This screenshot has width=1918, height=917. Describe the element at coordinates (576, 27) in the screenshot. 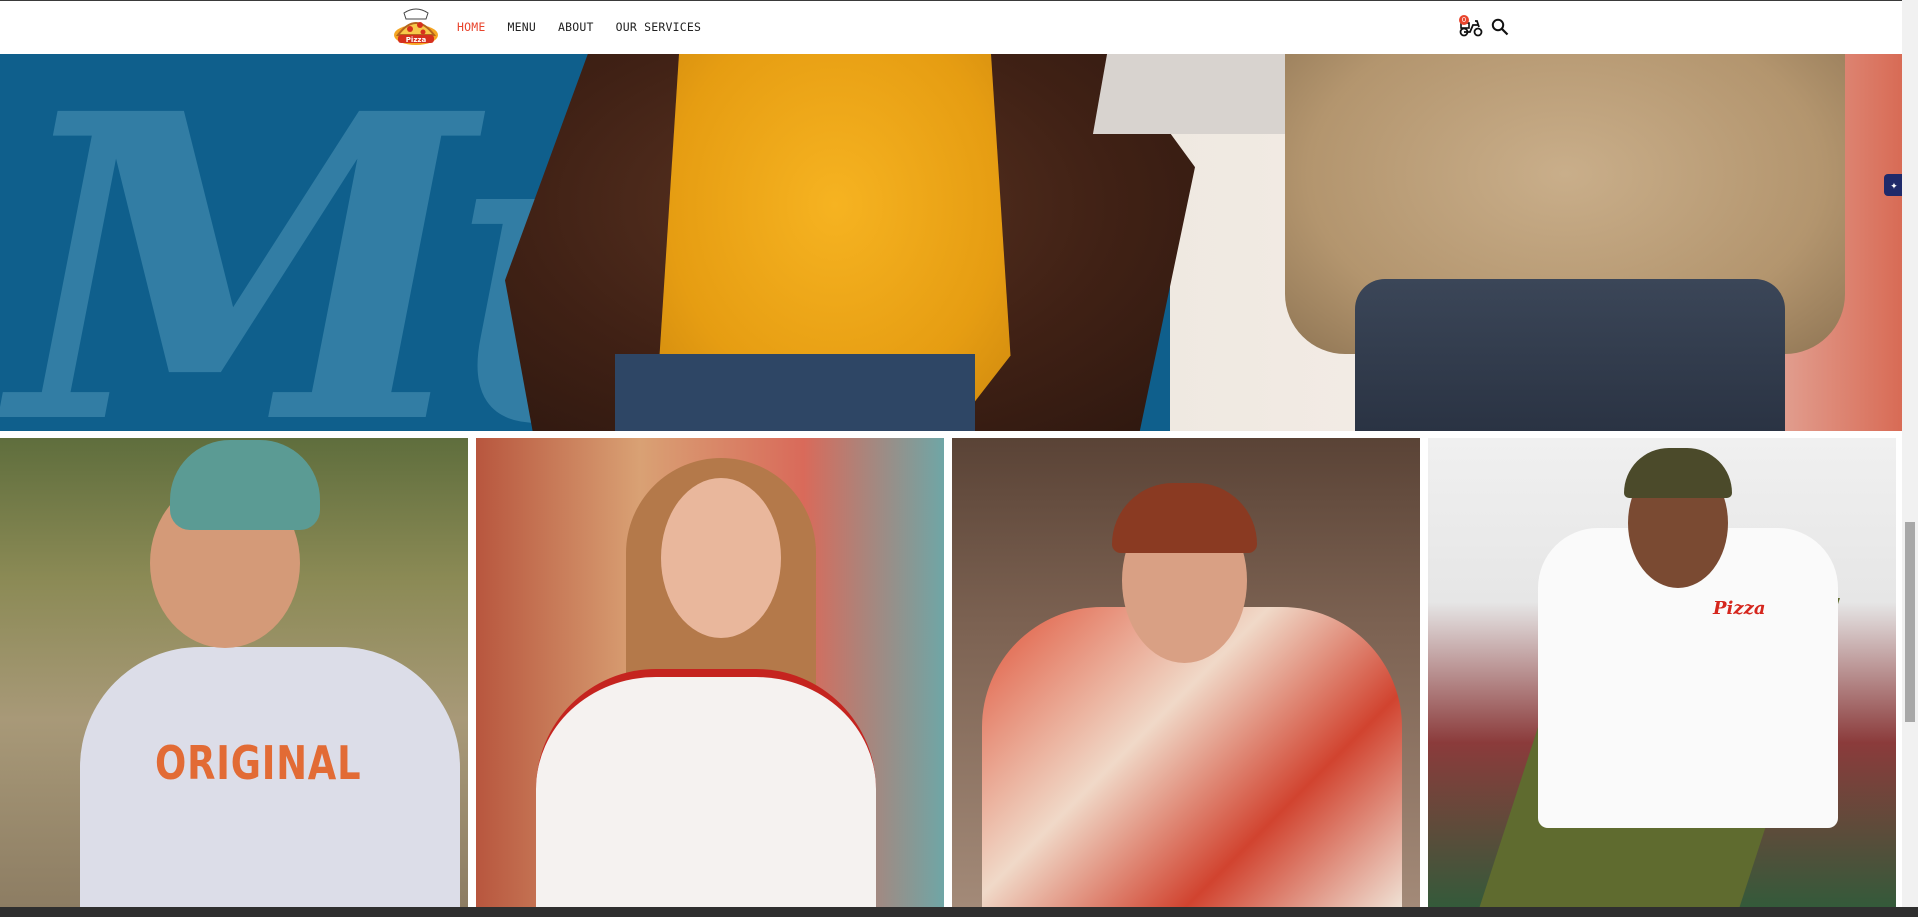

I see `nav-about: ABOUT` at that location.